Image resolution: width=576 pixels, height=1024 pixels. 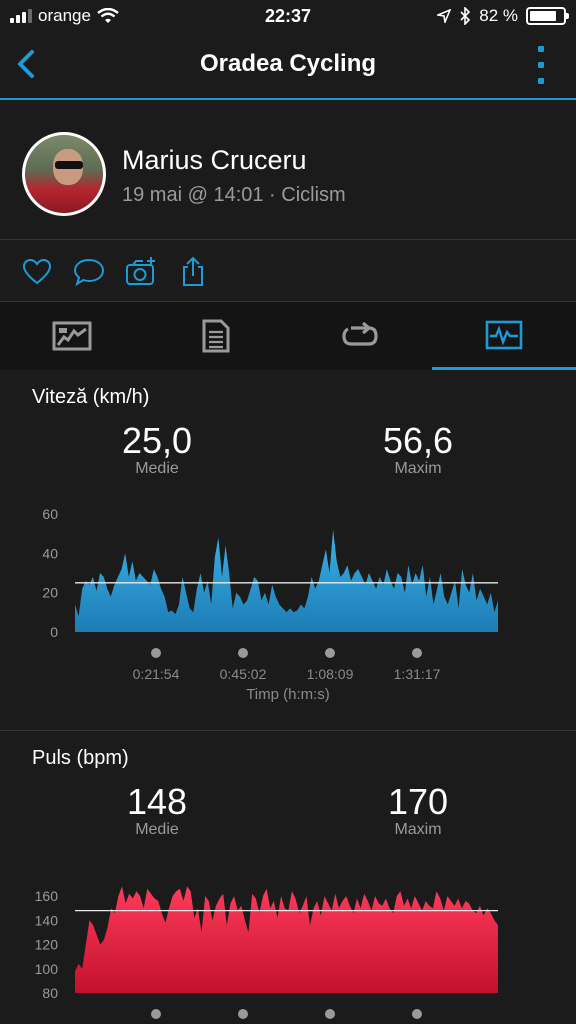 I want to click on laps-icon, so click(x=360, y=334).